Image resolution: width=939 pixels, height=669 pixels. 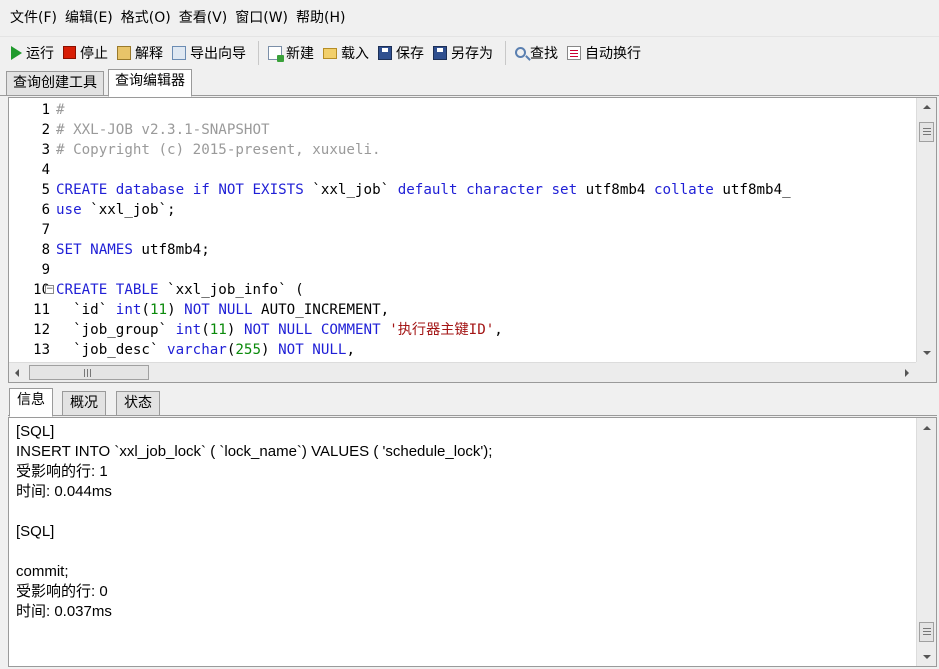 What do you see at coordinates (504, 190) in the screenshot?
I see `code-token: character` at bounding box center [504, 190].